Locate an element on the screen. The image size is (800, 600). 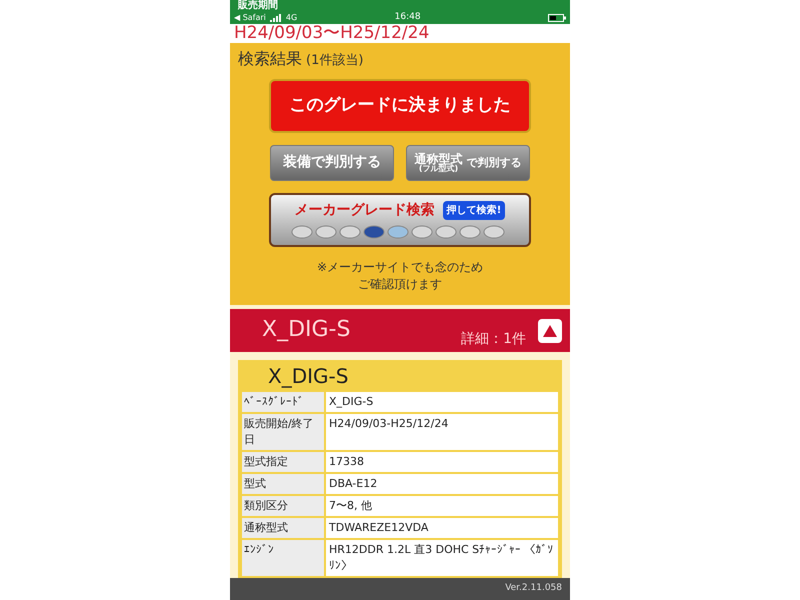
confirm-grade-button: このグレードに決まりました is located at coordinates (400, 105).